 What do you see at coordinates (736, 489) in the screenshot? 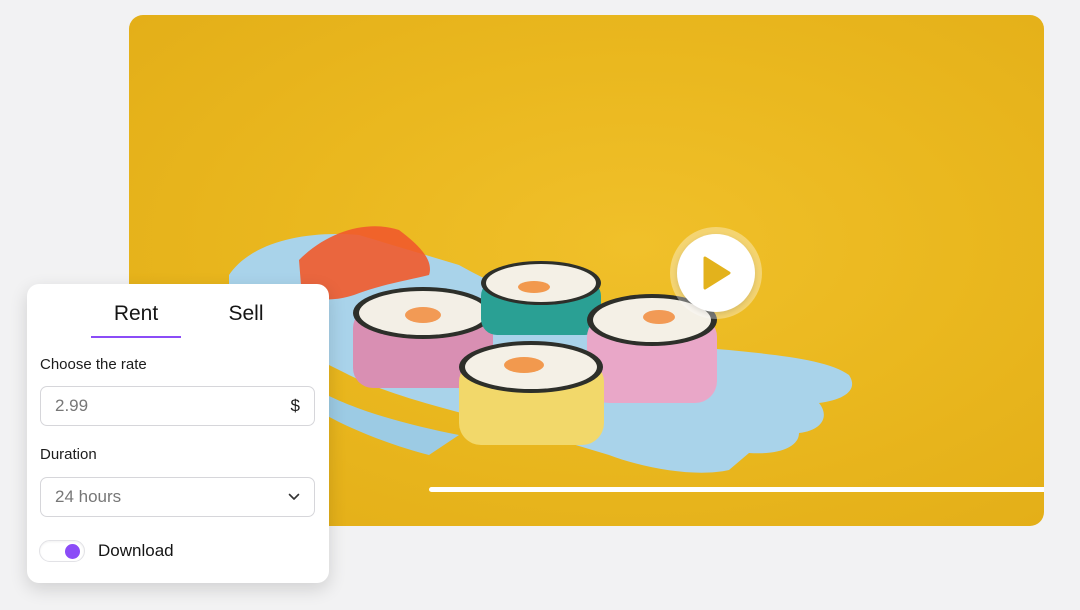
I see `video-progress-bar` at bounding box center [736, 489].